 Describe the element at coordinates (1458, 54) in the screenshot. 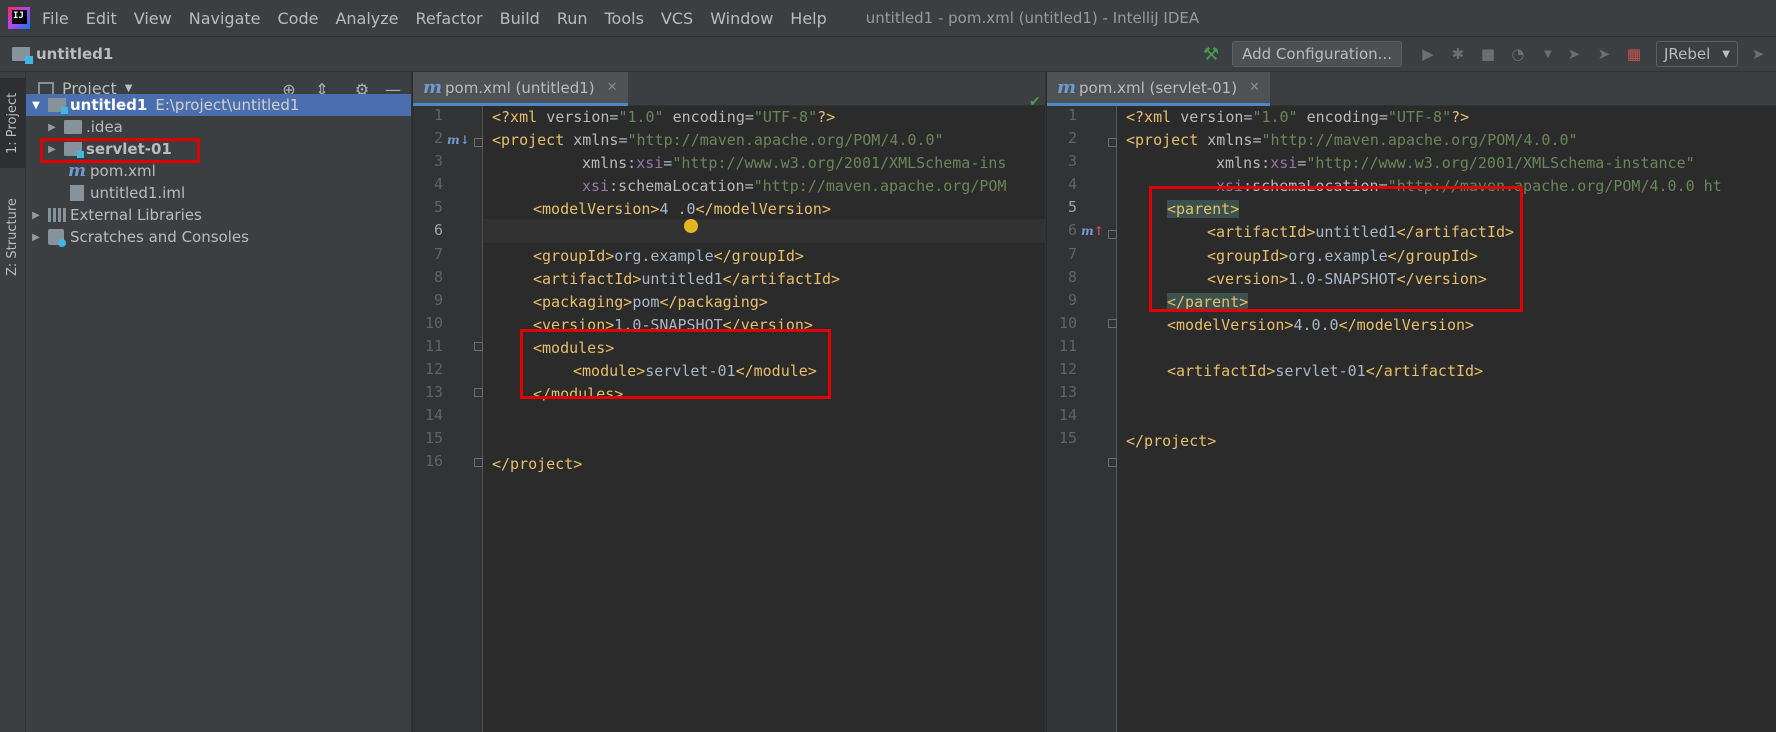

I see `debug-icon: ✱` at that location.